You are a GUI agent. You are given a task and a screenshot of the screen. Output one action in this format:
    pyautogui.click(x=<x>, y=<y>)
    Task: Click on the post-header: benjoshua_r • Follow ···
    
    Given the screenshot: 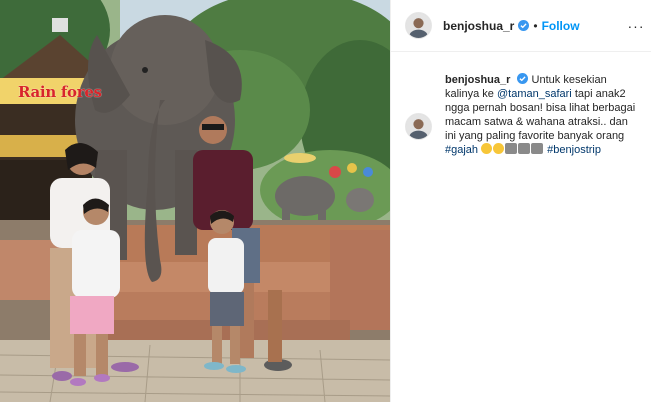 What is the action you would take?
    pyautogui.click(x=521, y=26)
    